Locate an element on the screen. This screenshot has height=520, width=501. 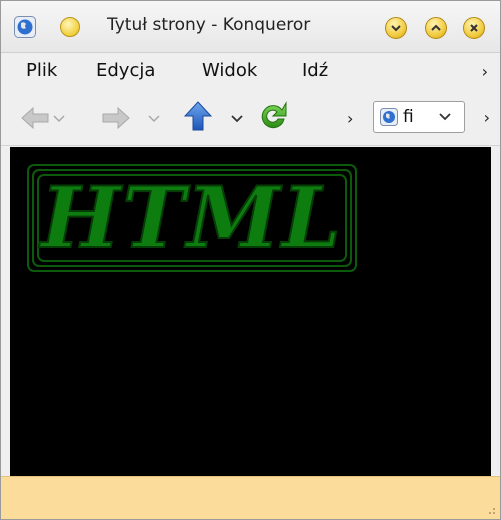
menu-bar: Plik Edycja Widok Idź › is located at coordinates (250, 72).